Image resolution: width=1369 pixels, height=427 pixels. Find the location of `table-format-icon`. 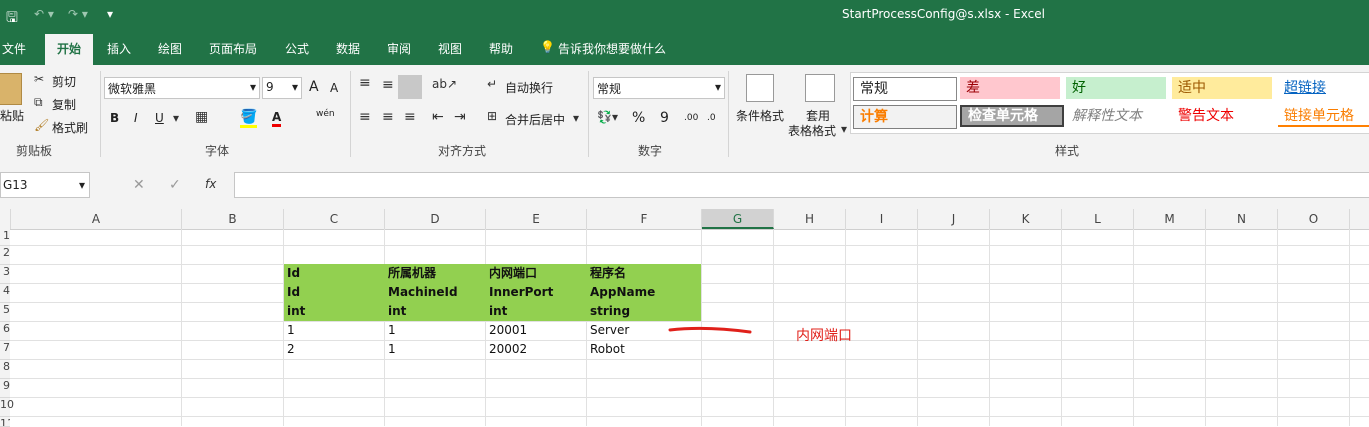

table-format-icon is located at coordinates (820, 88).